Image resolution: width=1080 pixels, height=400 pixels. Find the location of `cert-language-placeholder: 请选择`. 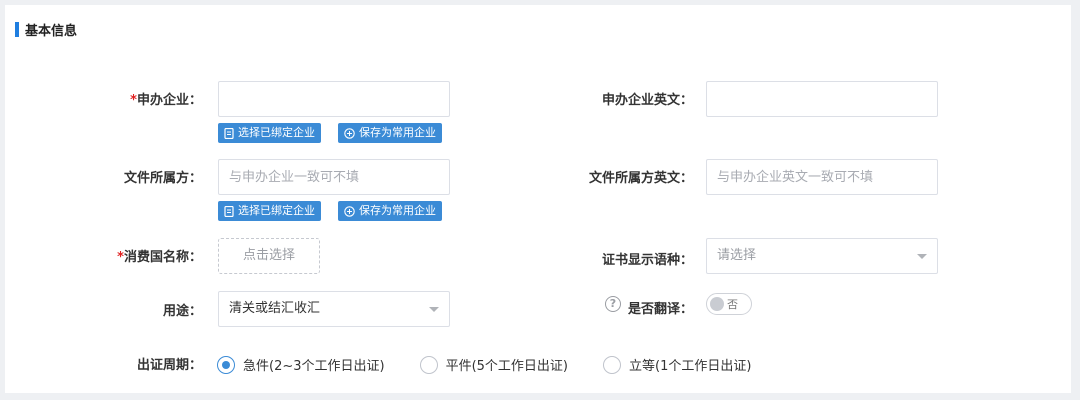

cert-language-placeholder: 请选择 is located at coordinates (737, 255).